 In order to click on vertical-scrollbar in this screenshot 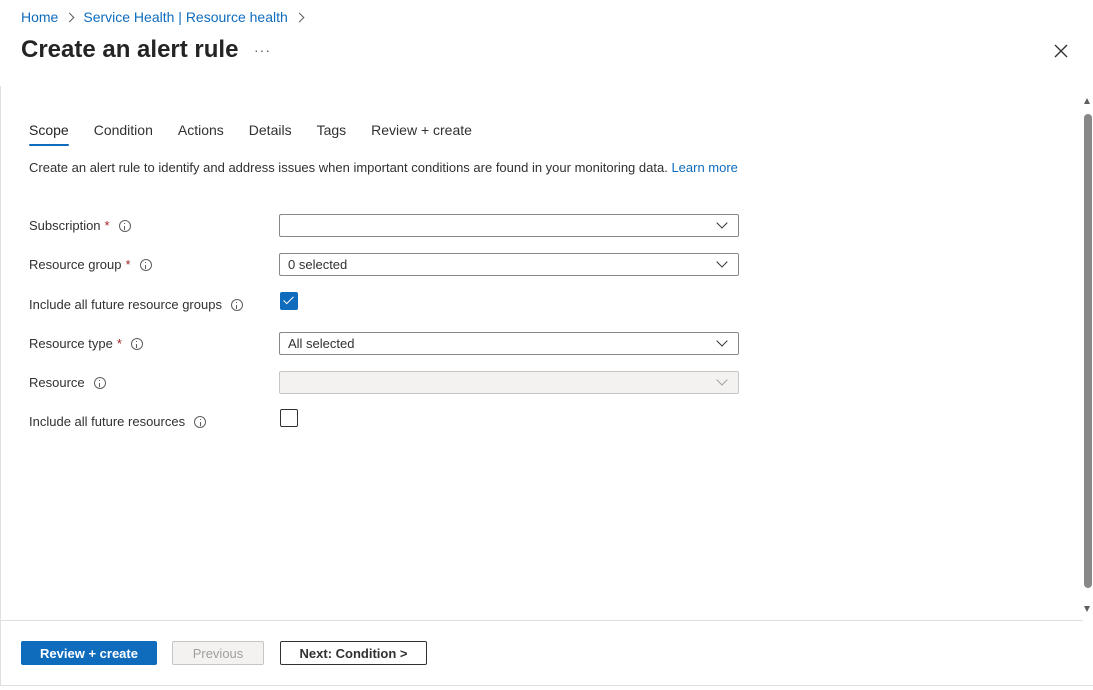, I will do `click(1088, 355)`.